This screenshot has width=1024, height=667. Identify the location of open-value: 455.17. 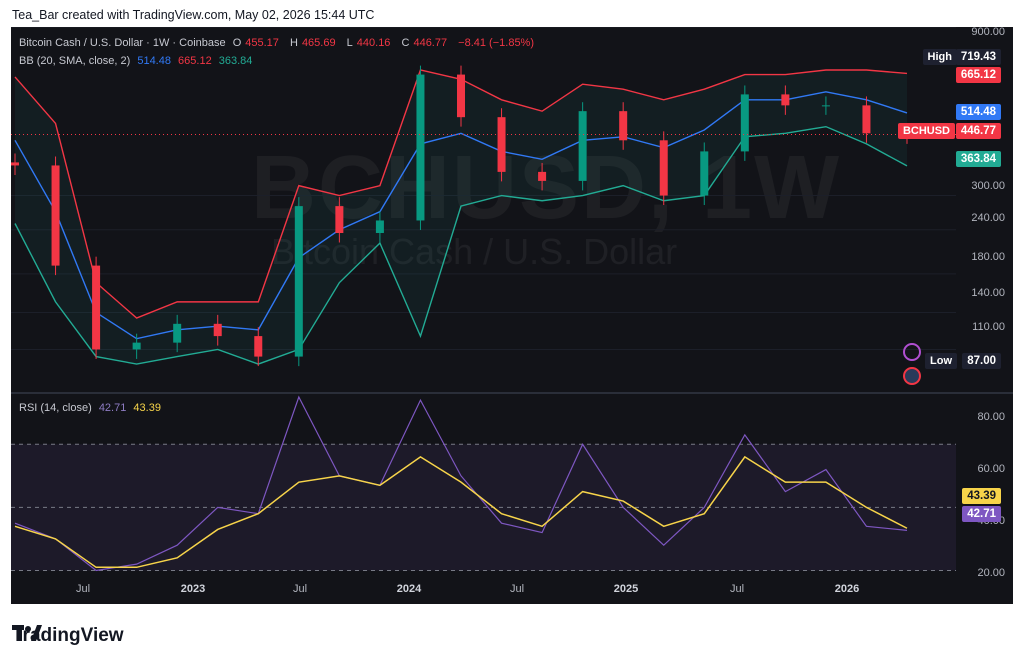
(262, 43).